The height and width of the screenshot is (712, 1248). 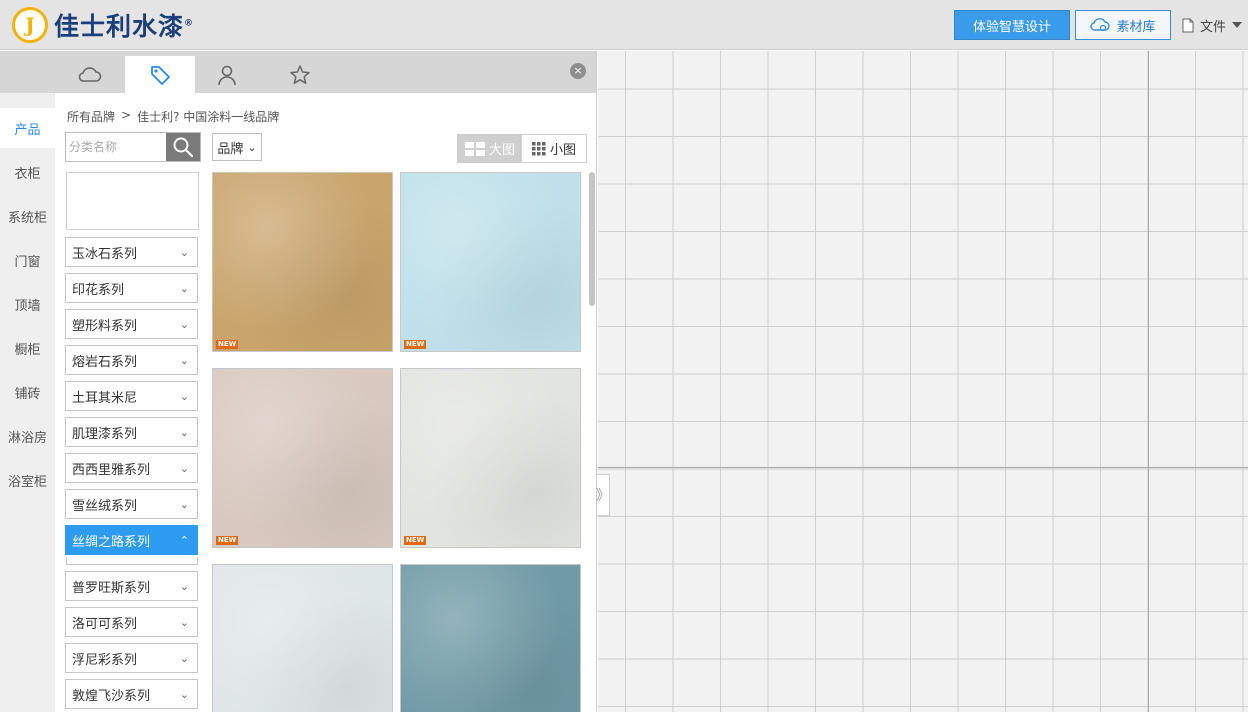 What do you see at coordinates (501, 150) in the screenshot?
I see `large-view-label: 大图` at bounding box center [501, 150].